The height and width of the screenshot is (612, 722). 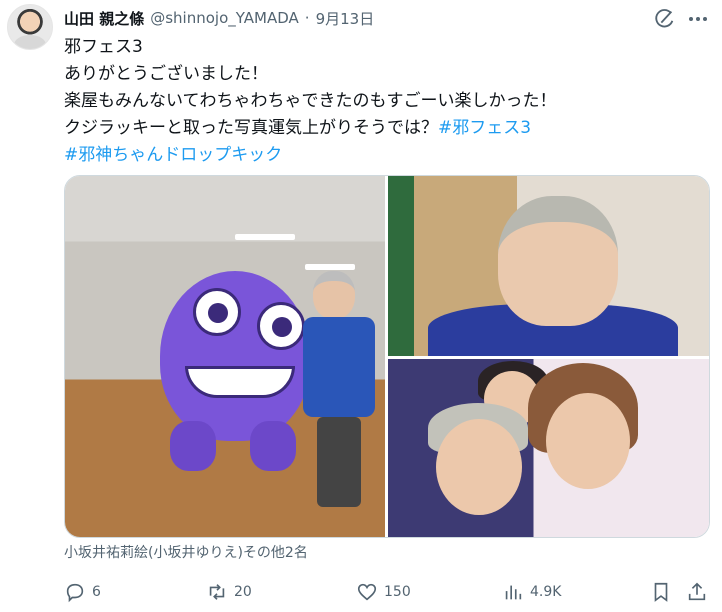 I want to click on post-date: 9月13日, so click(x=345, y=18).